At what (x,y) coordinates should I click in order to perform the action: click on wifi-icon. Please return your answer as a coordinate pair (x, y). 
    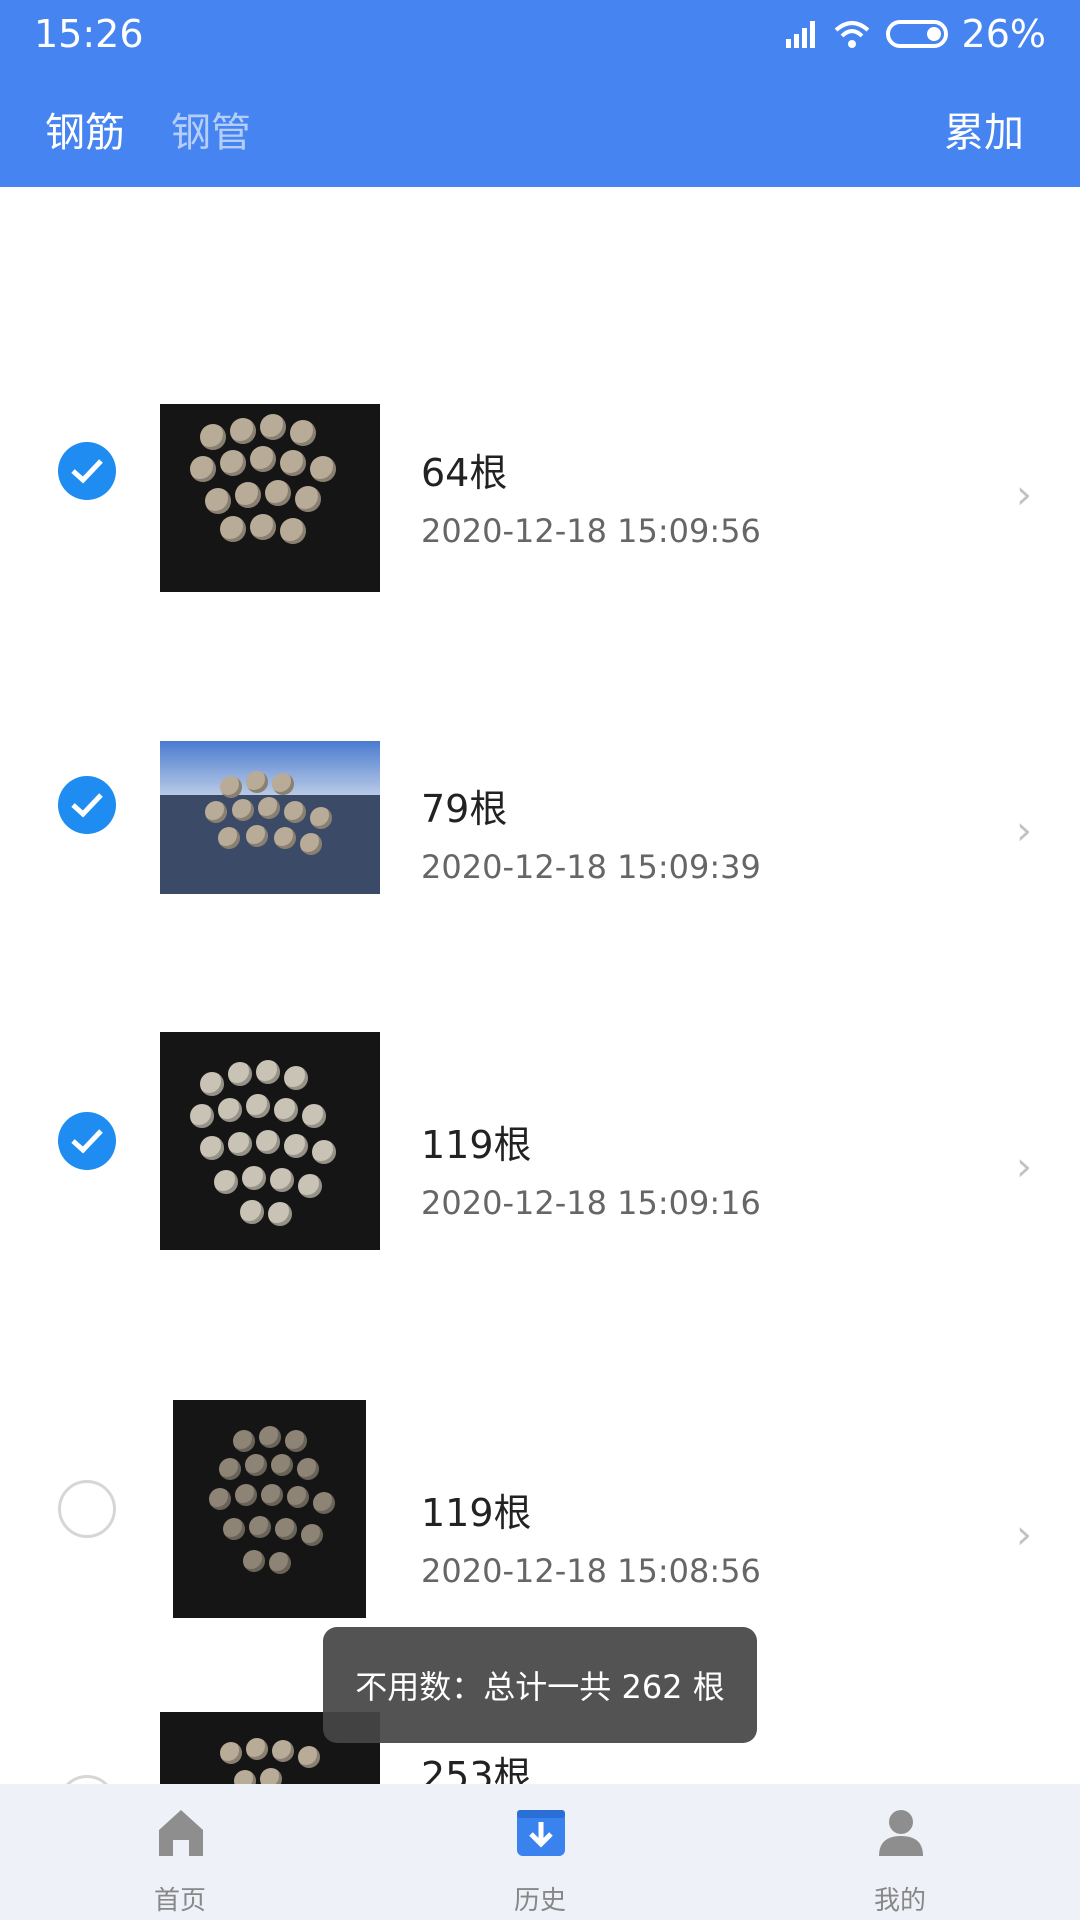
    Looking at the image, I should click on (851, 34).